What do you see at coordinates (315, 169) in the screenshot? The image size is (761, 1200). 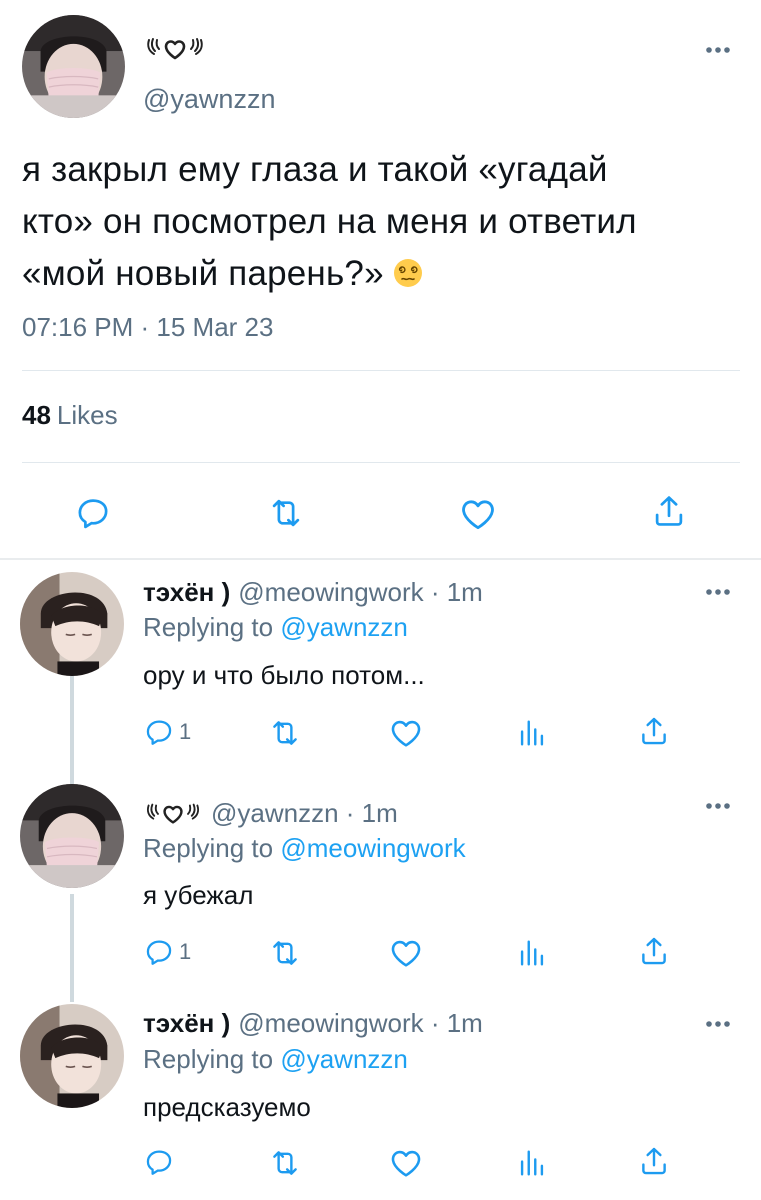 I see `tweet-text-line: я закрыл ему глаза и такой «угадай` at bounding box center [315, 169].